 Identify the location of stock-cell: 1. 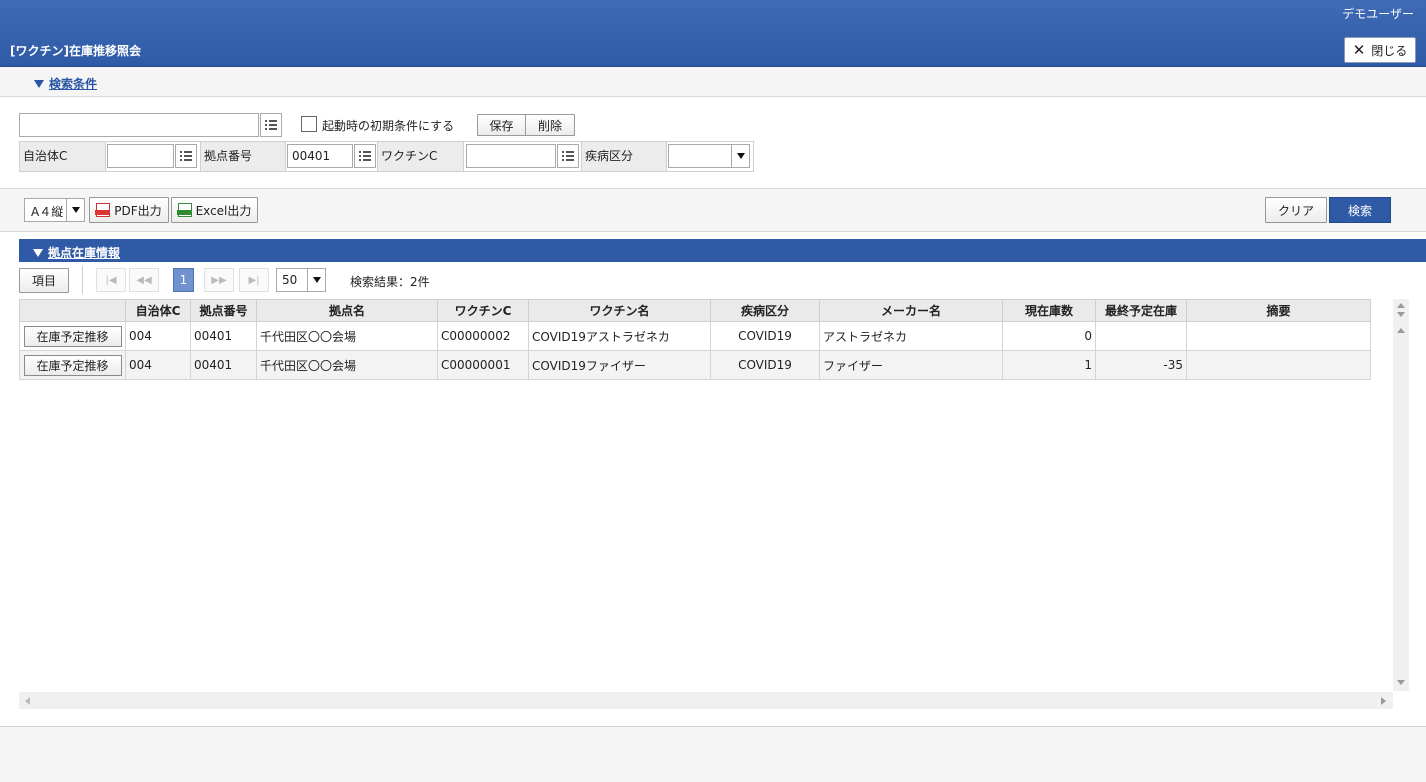
(1049, 365).